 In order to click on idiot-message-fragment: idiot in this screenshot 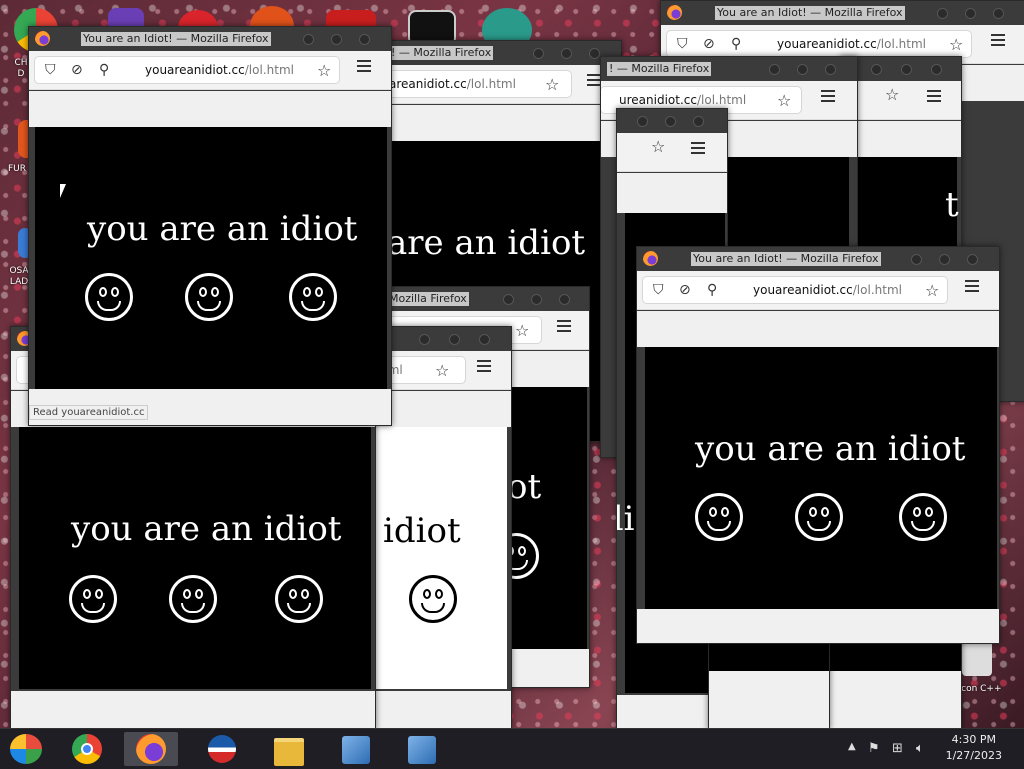, I will do `click(422, 531)`.